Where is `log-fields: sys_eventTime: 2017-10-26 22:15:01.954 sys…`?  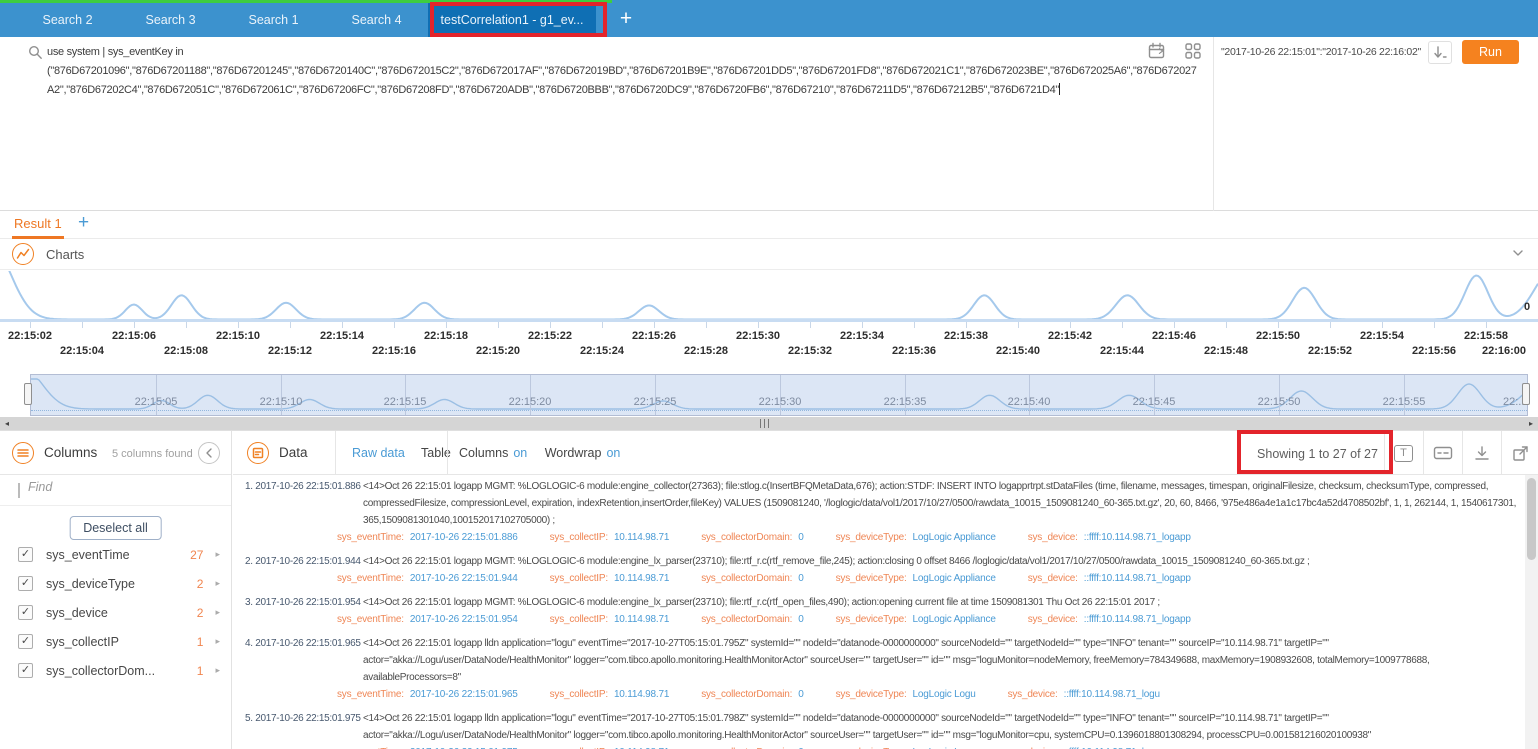 log-fields: sys_eventTime: 2017-10-26 22:15:01.954 sys… is located at coordinates (928, 619).